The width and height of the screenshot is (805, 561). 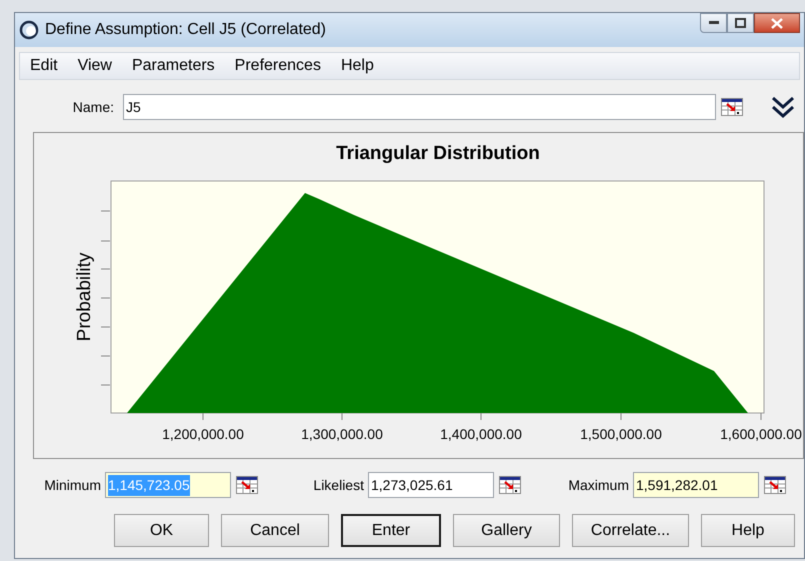 I want to click on parameter-label: Minimum, so click(x=72, y=485).